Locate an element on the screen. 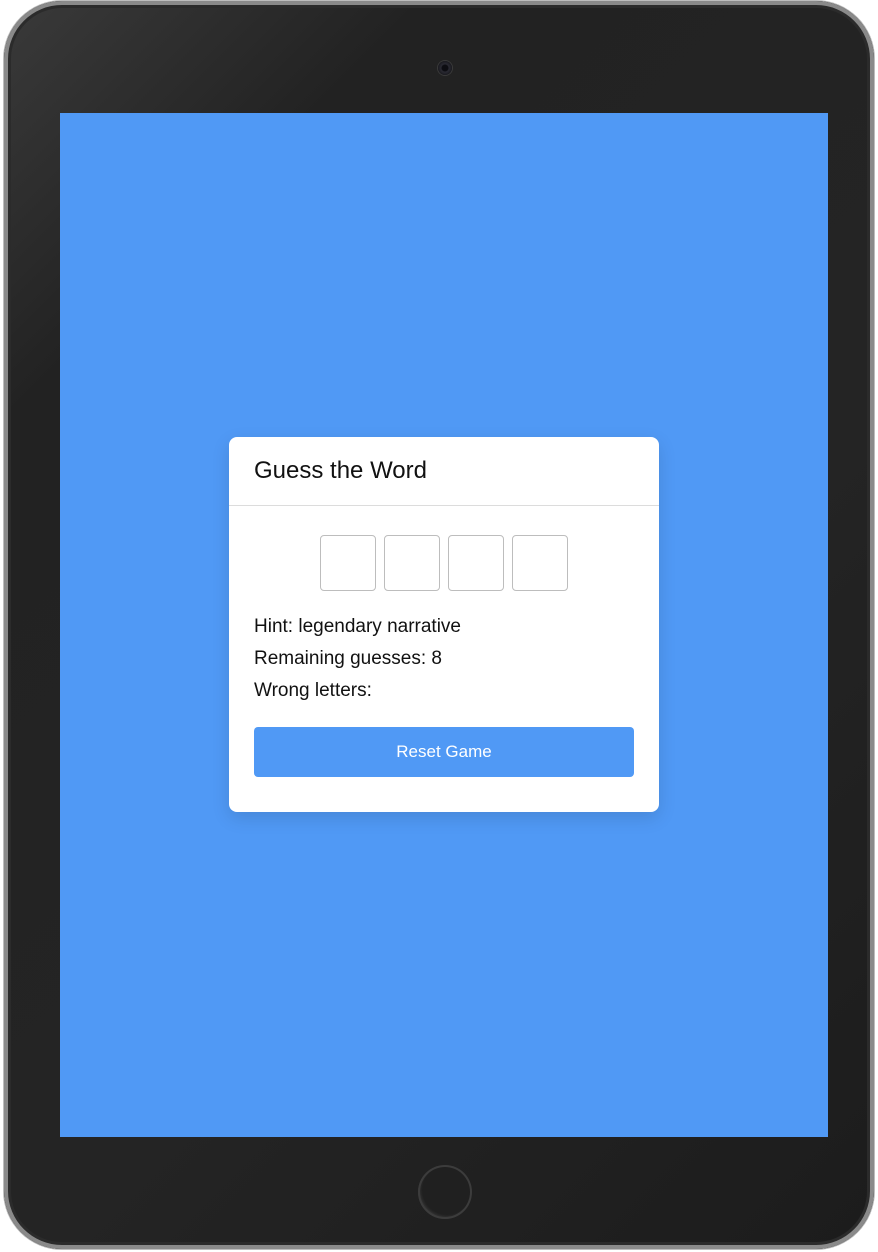  game-title: Guess the Word is located at coordinates (340, 470).